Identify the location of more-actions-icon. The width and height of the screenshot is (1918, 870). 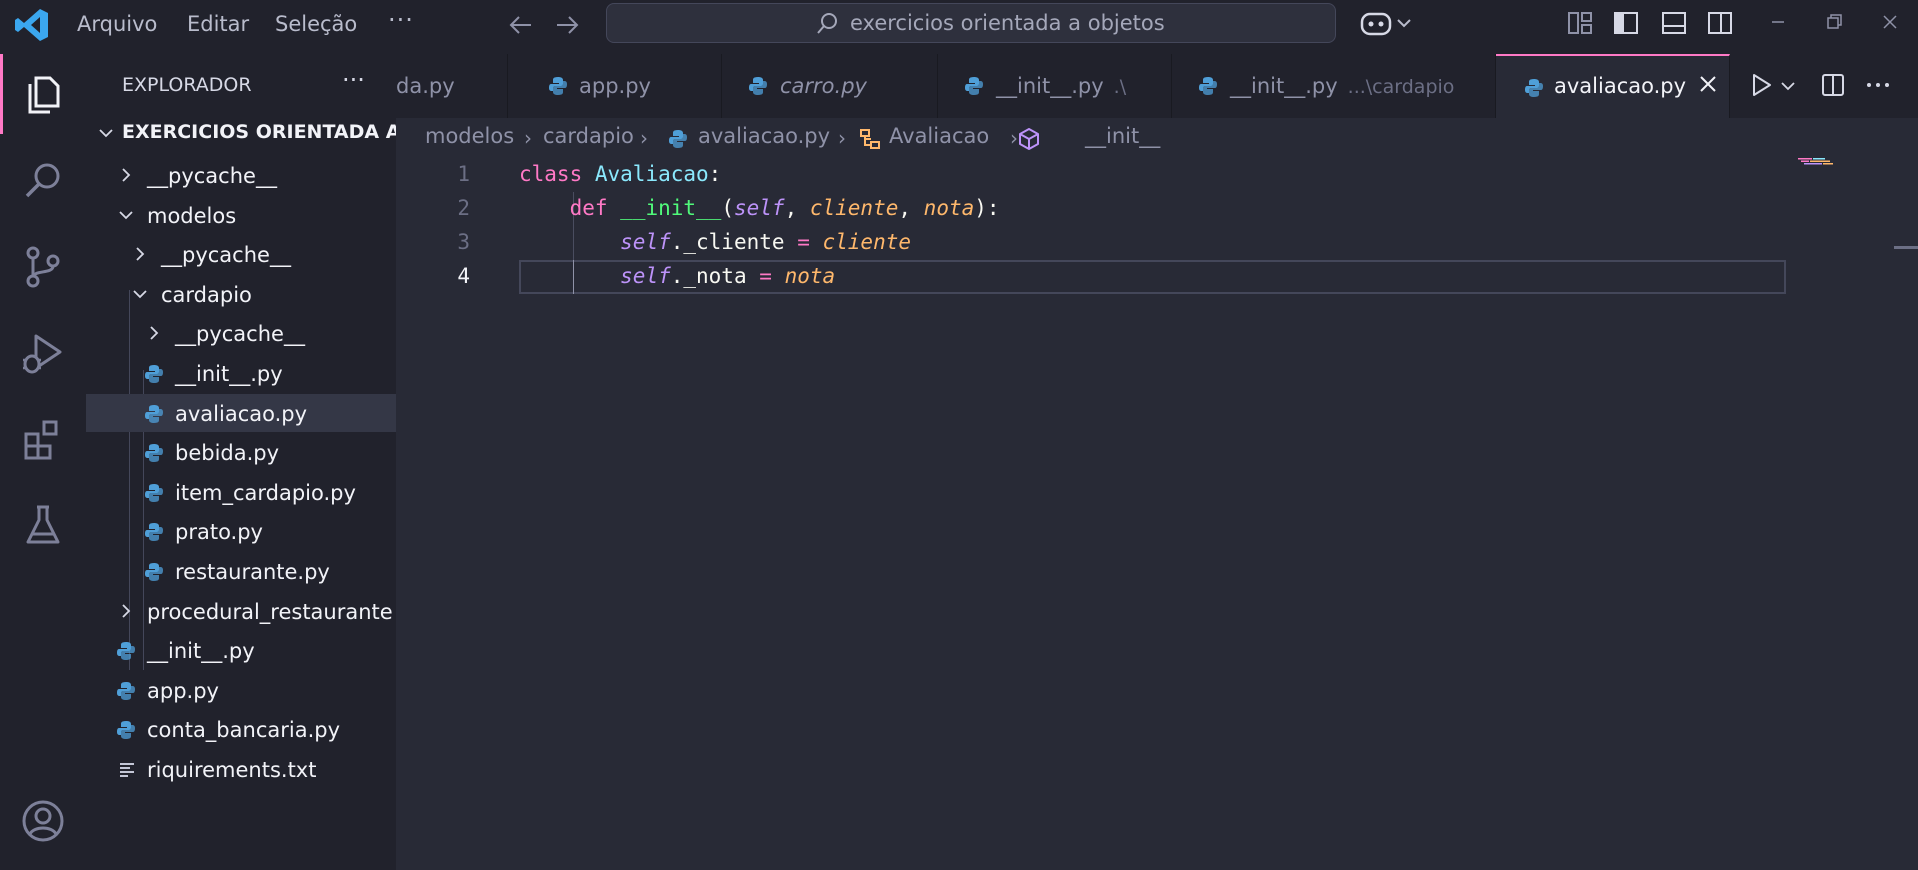
(1878, 85).